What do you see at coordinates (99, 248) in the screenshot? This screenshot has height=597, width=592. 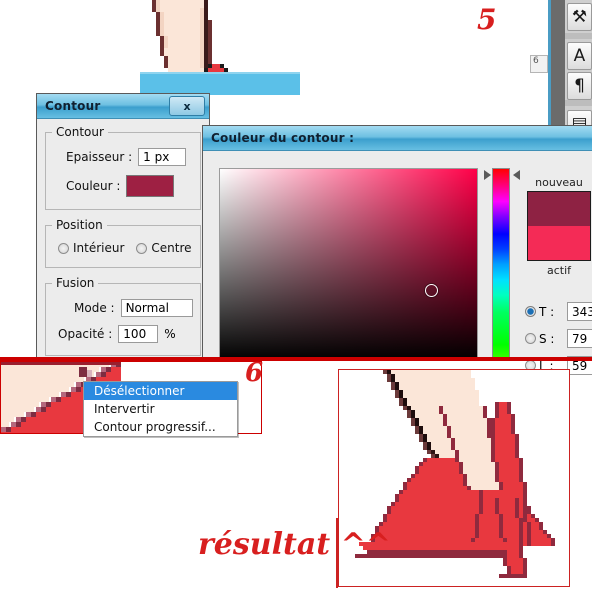 I see `radio-interieur-label: Intérieur` at bounding box center [99, 248].